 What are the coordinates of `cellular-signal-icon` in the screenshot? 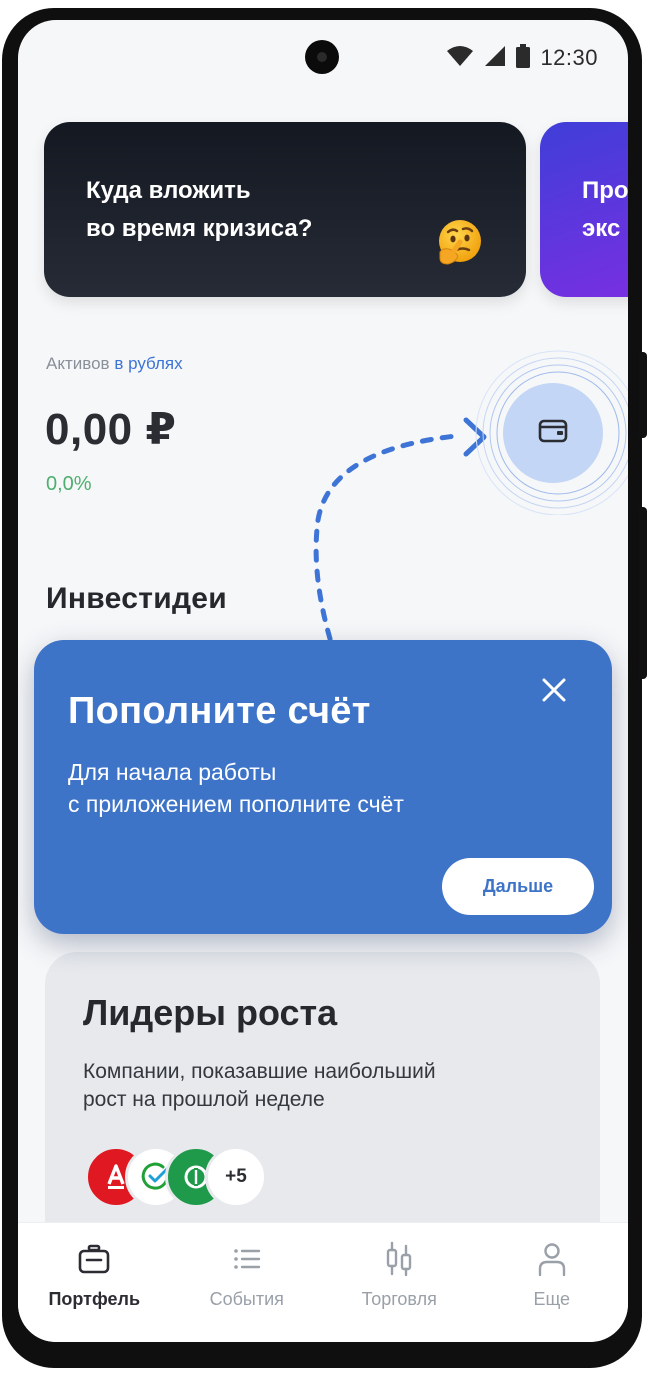 It's located at (495, 58).